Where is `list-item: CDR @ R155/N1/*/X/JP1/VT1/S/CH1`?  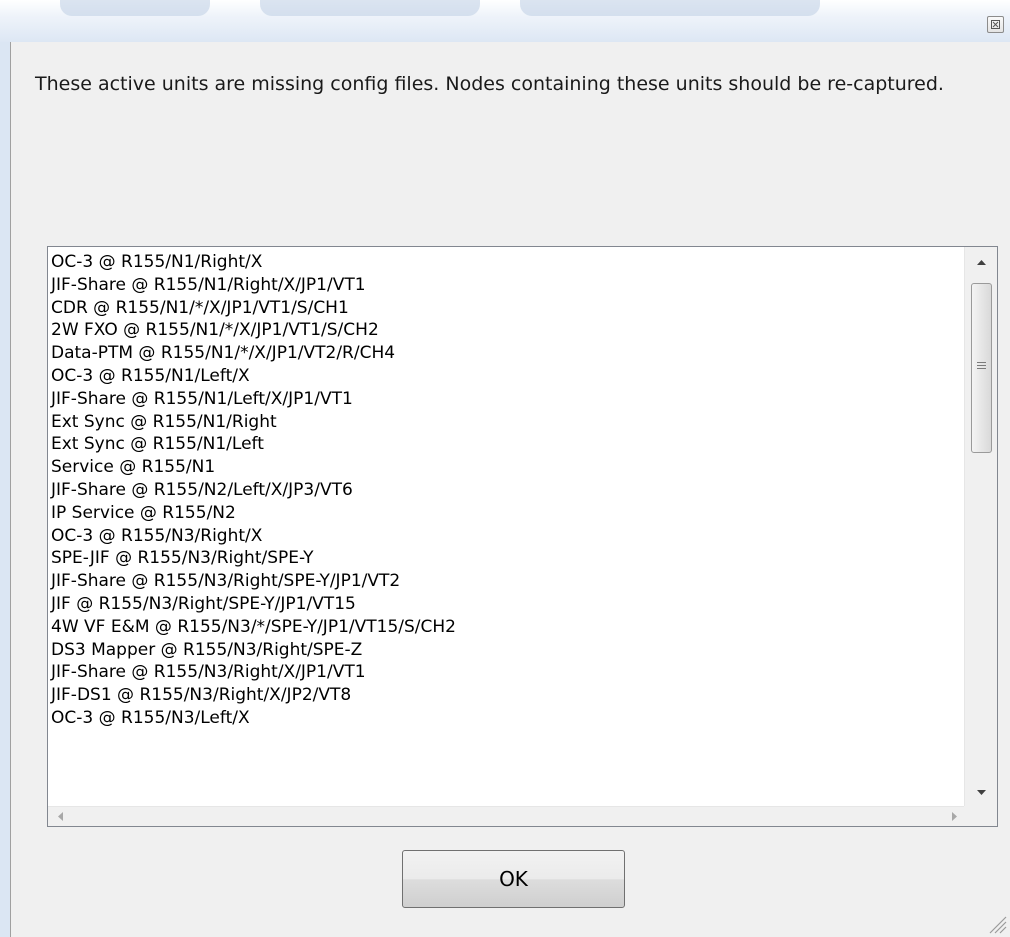
list-item: CDR @ R155/N1/*/X/JP1/VT1/S/CH1 is located at coordinates (252, 308).